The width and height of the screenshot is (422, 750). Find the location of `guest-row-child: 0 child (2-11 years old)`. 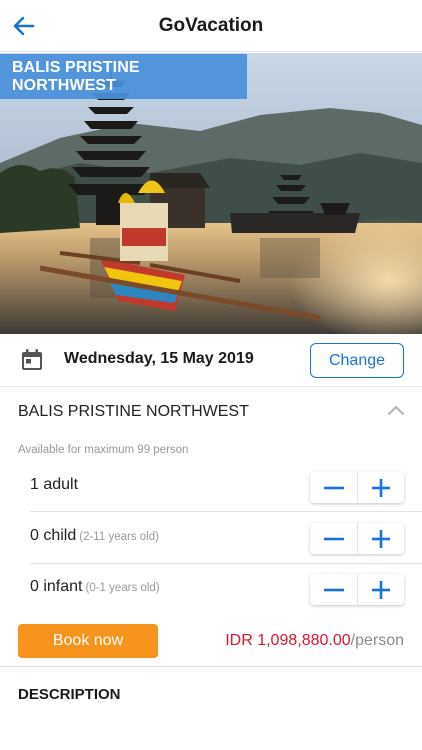

guest-row-child: 0 child (2-11 years old) is located at coordinates (217, 538).